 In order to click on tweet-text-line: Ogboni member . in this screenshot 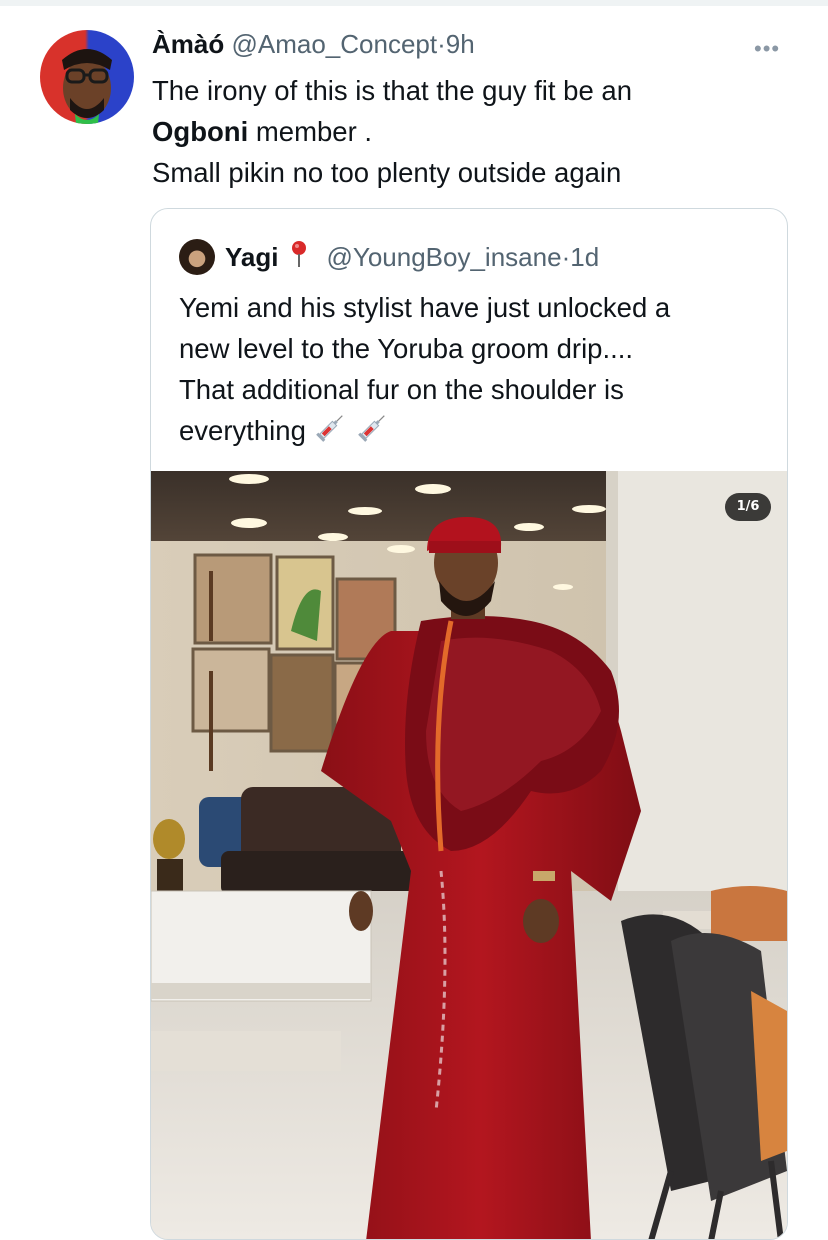, I will do `click(477, 131)`.